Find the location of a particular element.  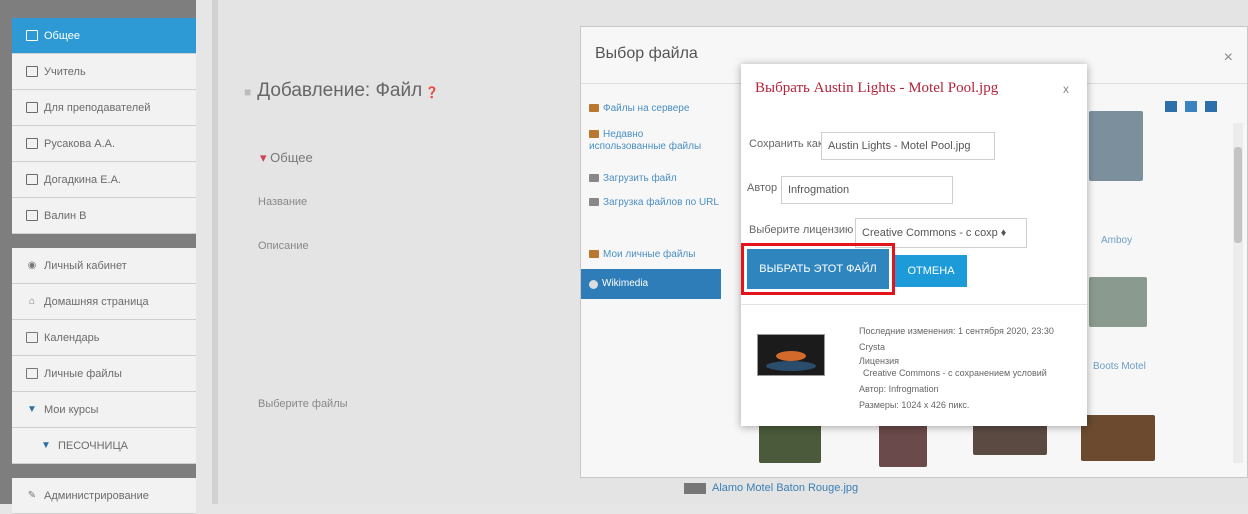

meta-license: Creative Commons - с сохранением условий is located at coordinates (955, 373).